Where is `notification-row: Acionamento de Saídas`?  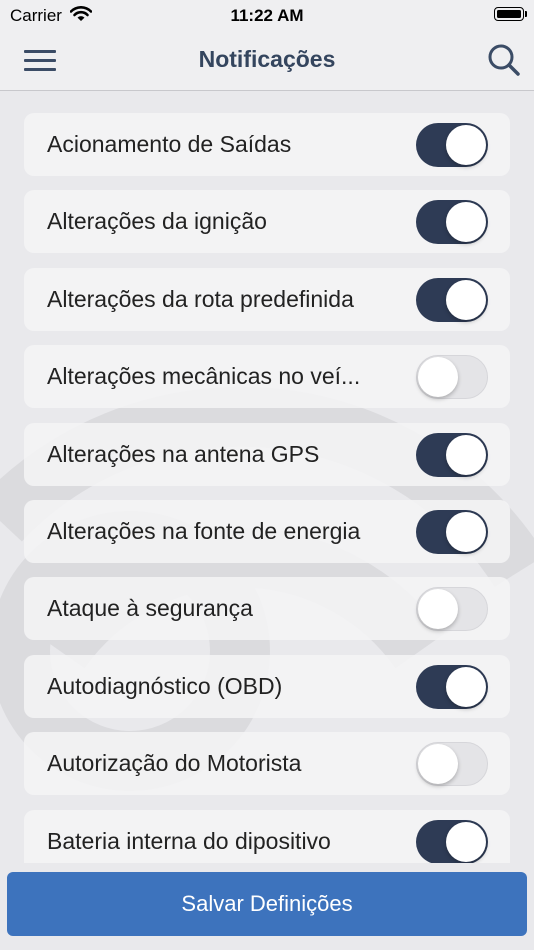 notification-row: Acionamento de Saídas is located at coordinates (267, 144).